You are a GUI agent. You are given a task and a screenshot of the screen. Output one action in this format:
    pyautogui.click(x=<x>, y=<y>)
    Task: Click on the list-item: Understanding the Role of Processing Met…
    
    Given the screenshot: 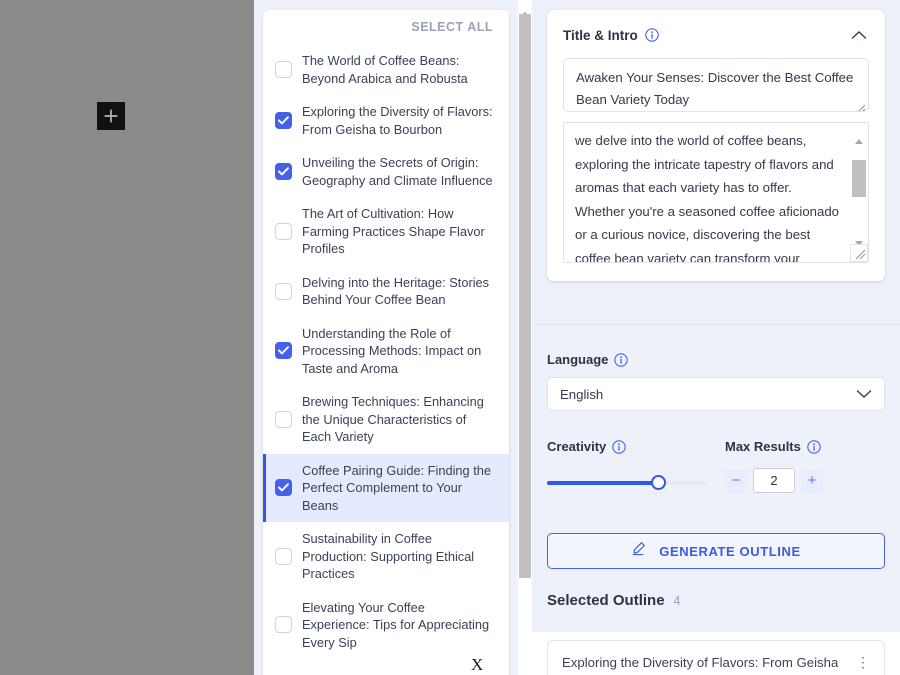 What is the action you would take?
    pyautogui.click(x=386, y=351)
    